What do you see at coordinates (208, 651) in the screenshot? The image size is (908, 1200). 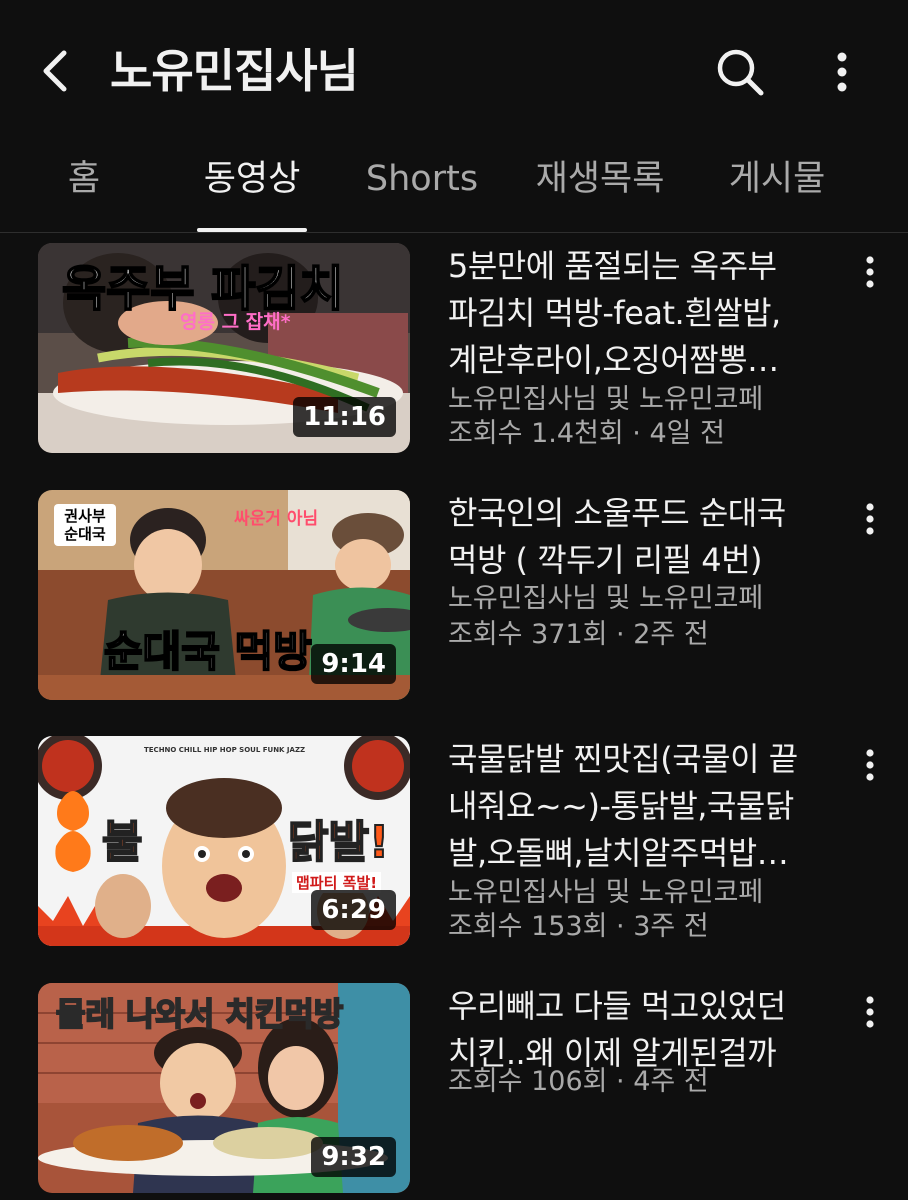 I see `thumbnail-caption: 순대국 먹방` at bounding box center [208, 651].